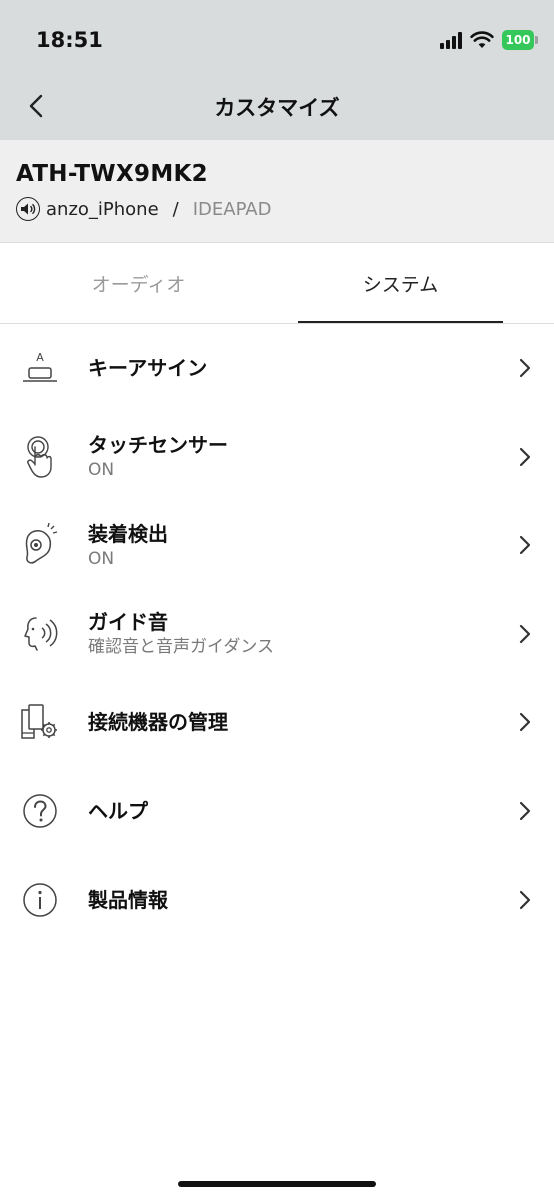  I want to click on menu-label: 接続機器の管理, so click(158, 722).